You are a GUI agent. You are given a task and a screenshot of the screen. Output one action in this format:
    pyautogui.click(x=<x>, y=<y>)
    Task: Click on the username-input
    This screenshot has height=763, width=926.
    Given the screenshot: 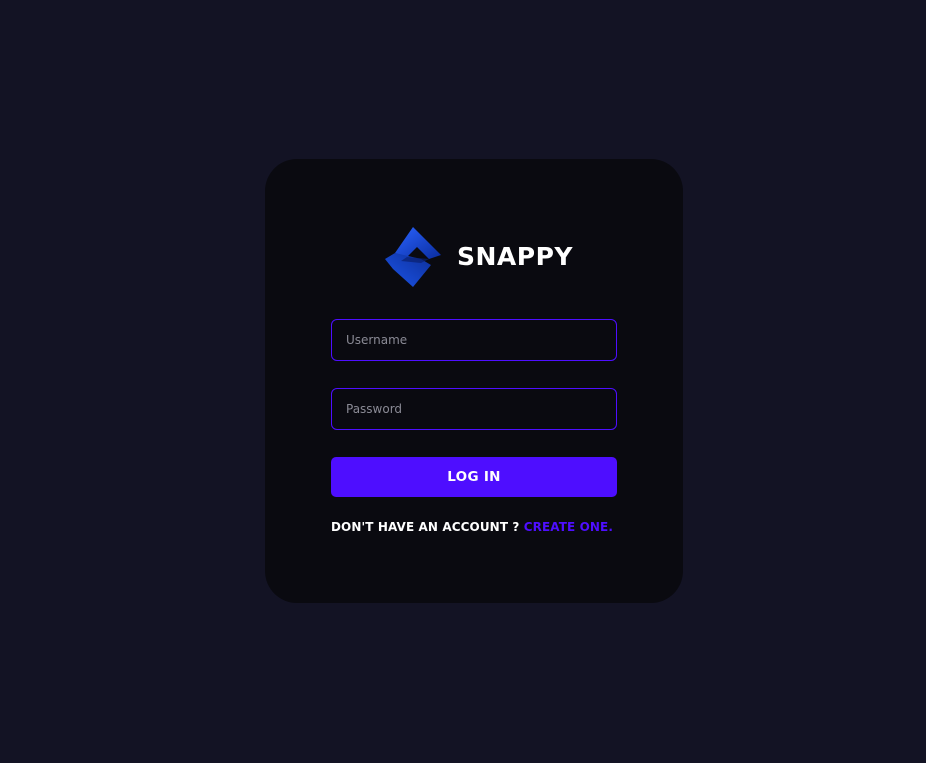 What is the action you would take?
    pyautogui.click(x=474, y=340)
    